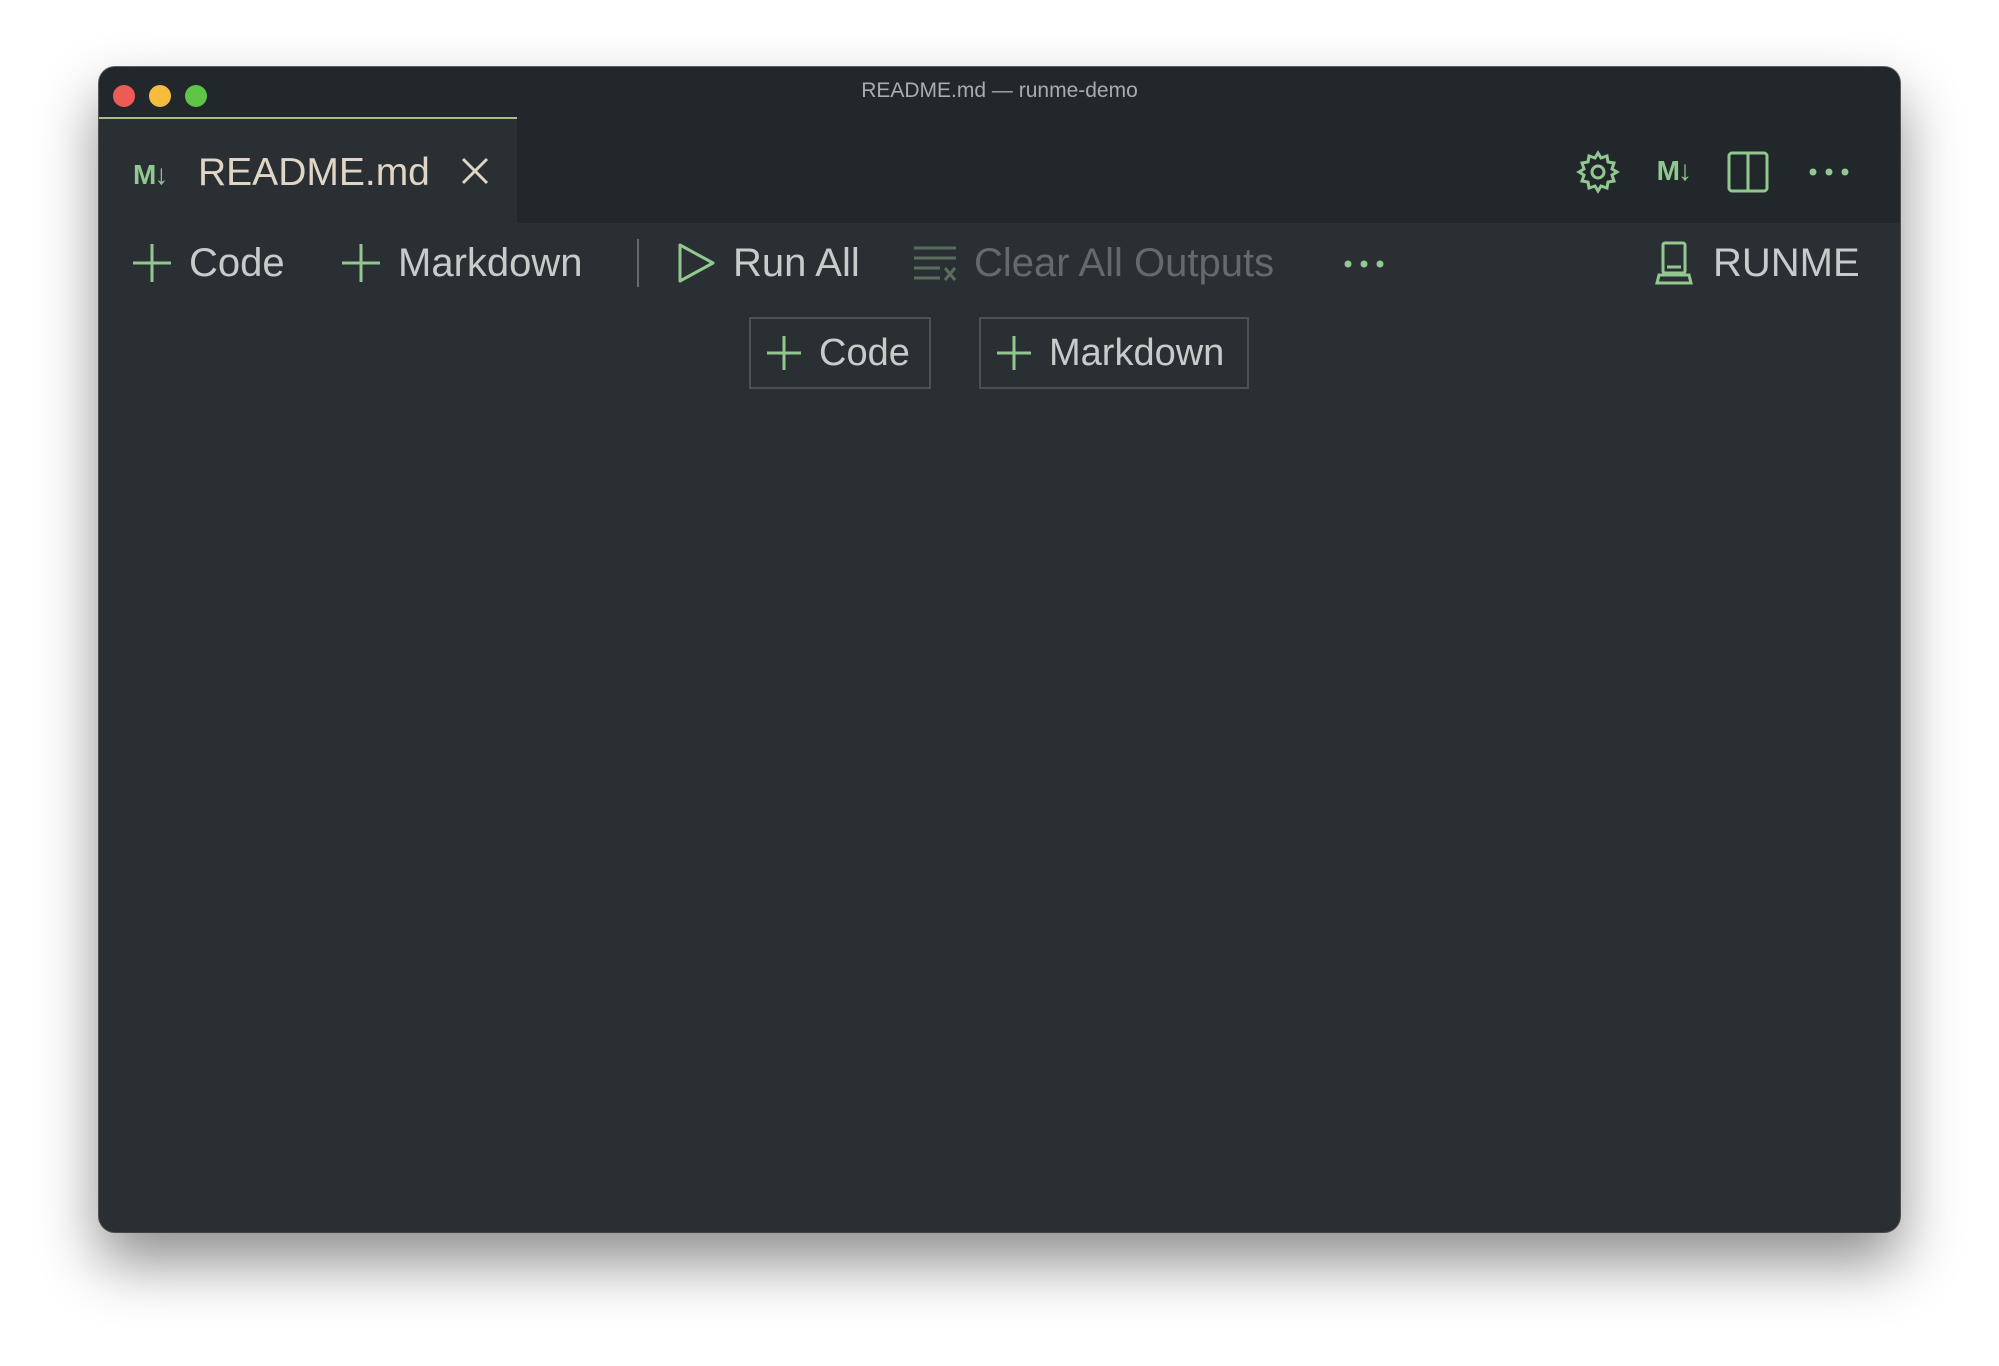 The image size is (1999, 1366). I want to click on tab-readme: M↓ README.md, so click(308, 170).